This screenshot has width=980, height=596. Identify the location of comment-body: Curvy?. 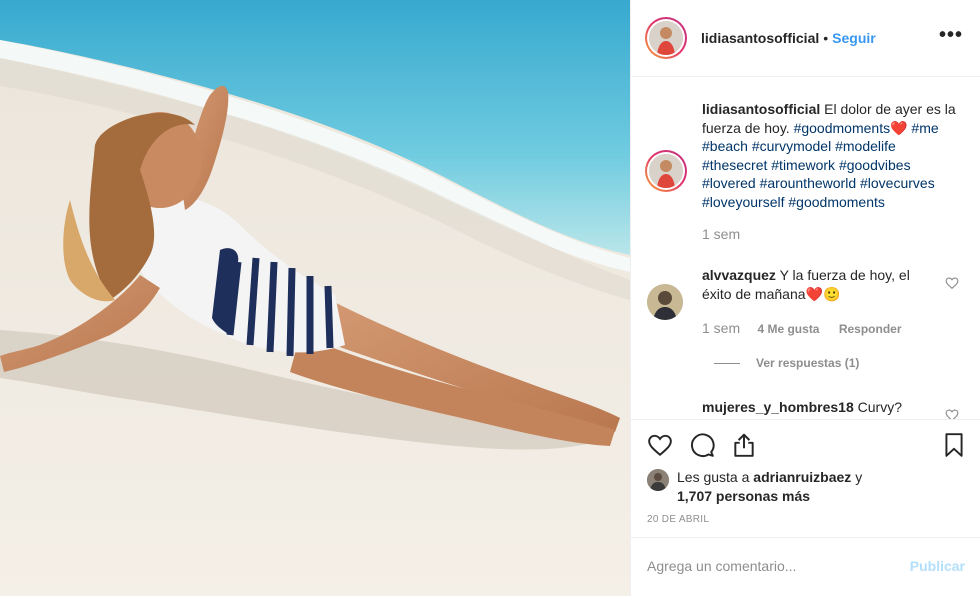
(880, 407).